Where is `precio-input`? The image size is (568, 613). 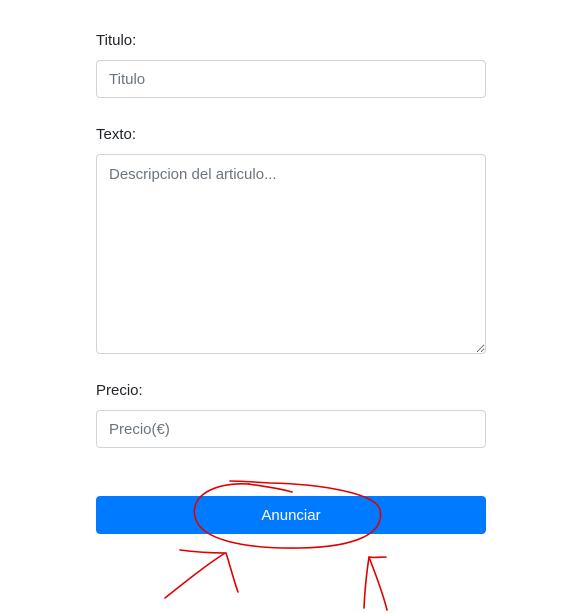 precio-input is located at coordinates (291, 429).